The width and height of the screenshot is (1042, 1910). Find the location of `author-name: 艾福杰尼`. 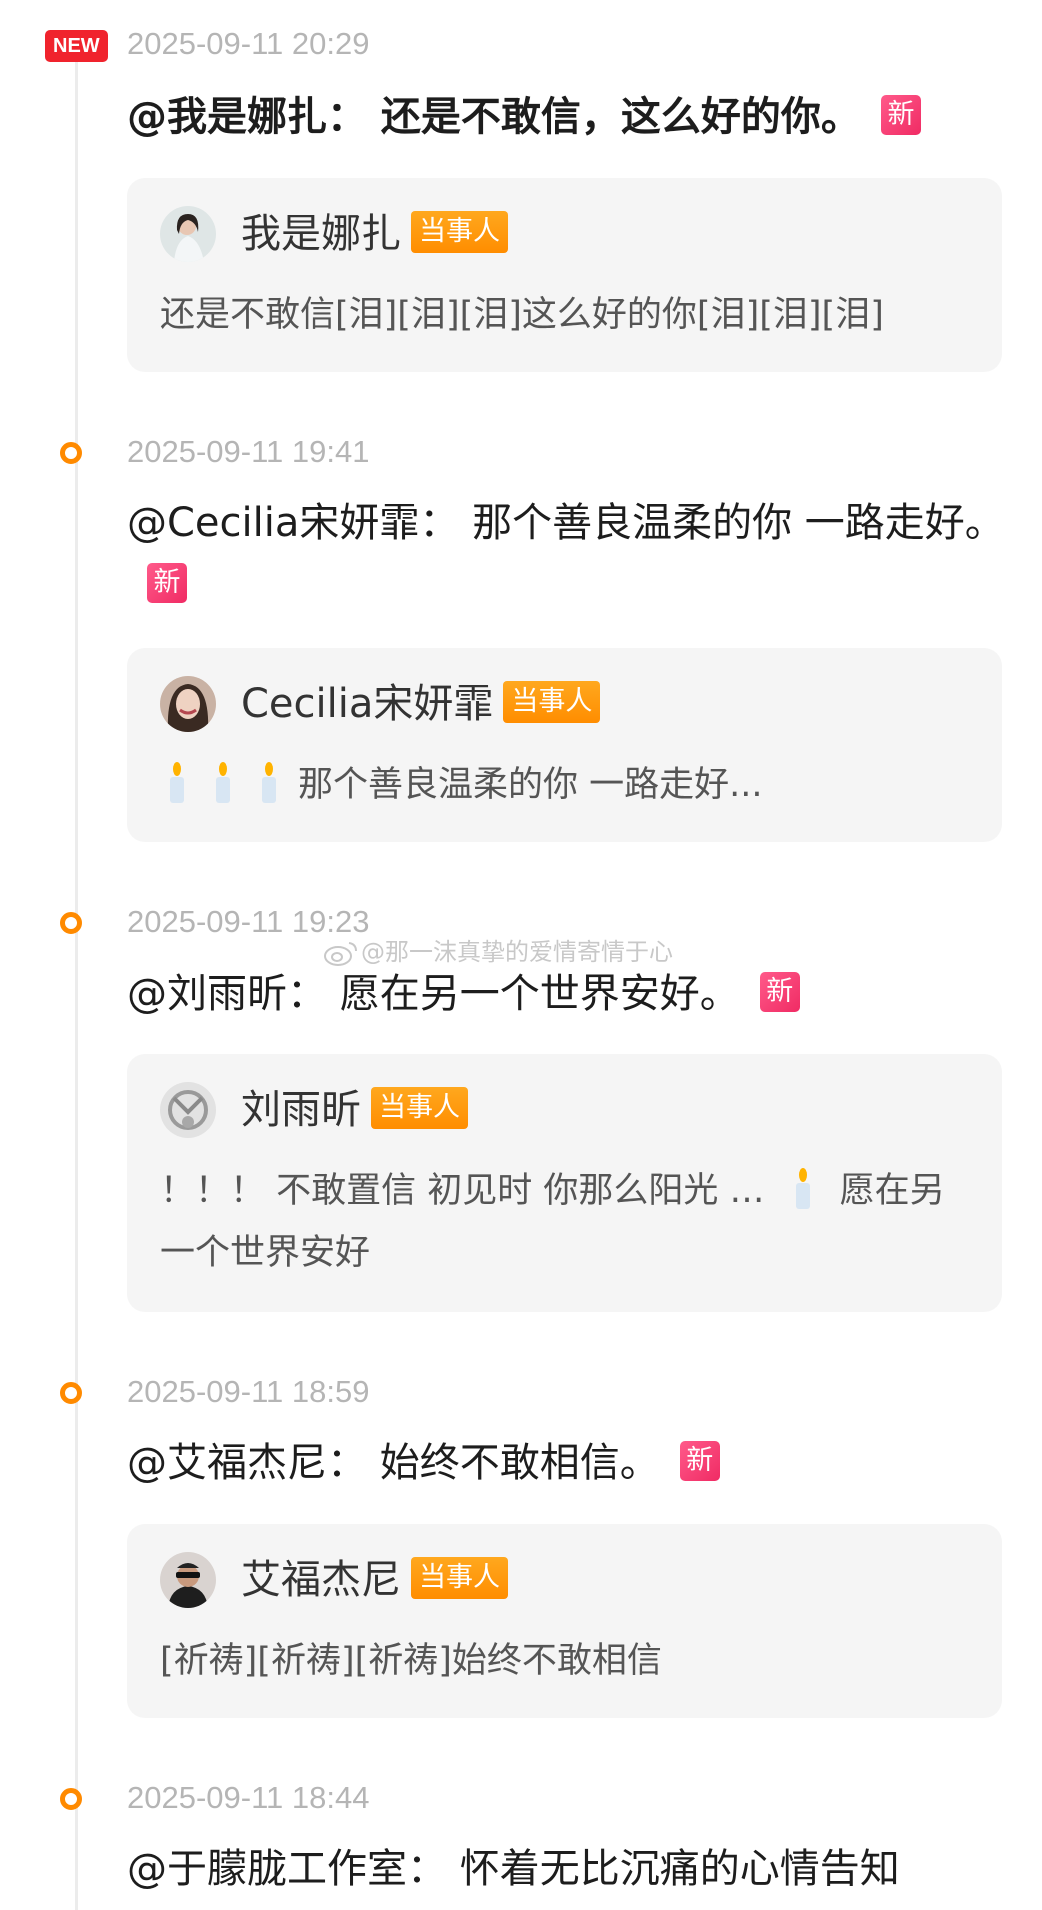

author-name: 艾福杰尼 is located at coordinates (321, 1580).